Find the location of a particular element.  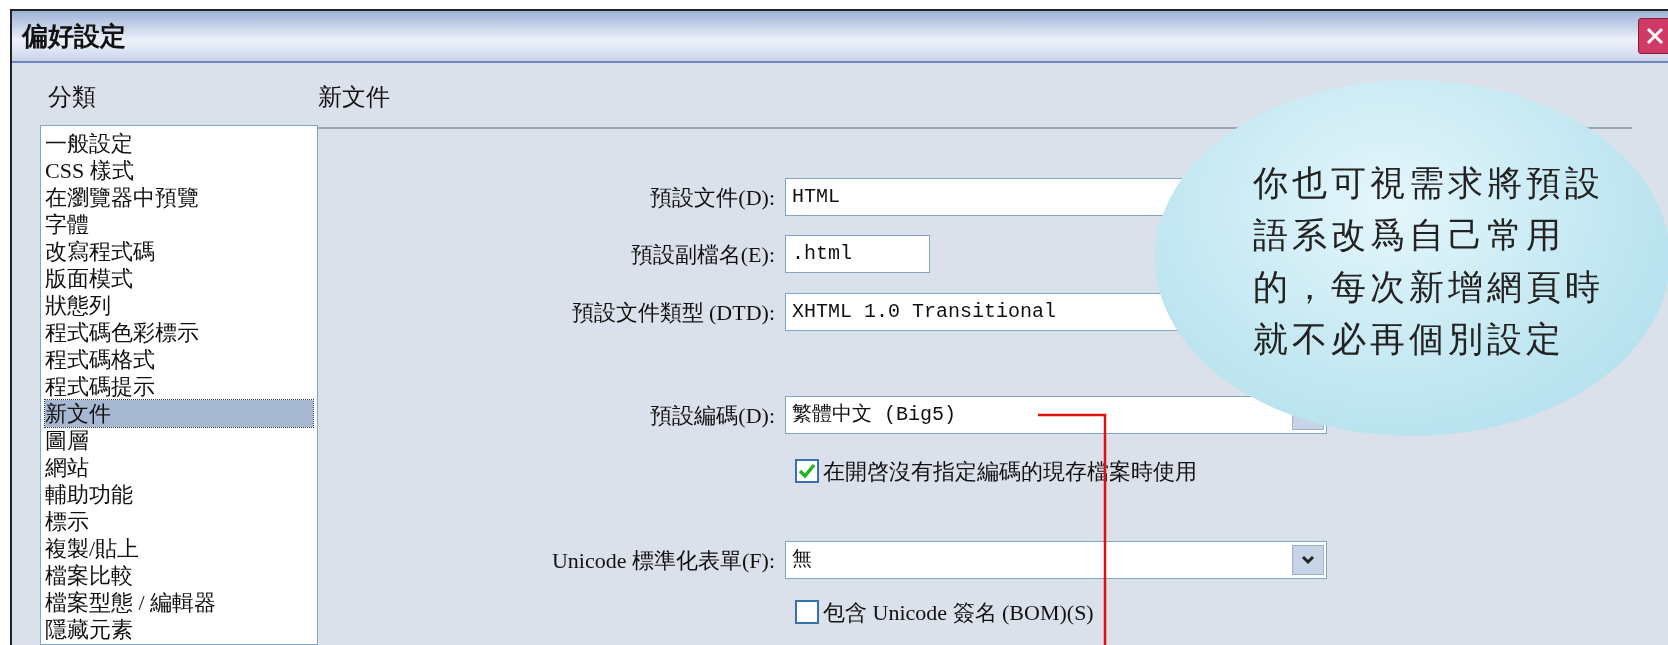

window-title: 偏好設定 is located at coordinates (73, 36).